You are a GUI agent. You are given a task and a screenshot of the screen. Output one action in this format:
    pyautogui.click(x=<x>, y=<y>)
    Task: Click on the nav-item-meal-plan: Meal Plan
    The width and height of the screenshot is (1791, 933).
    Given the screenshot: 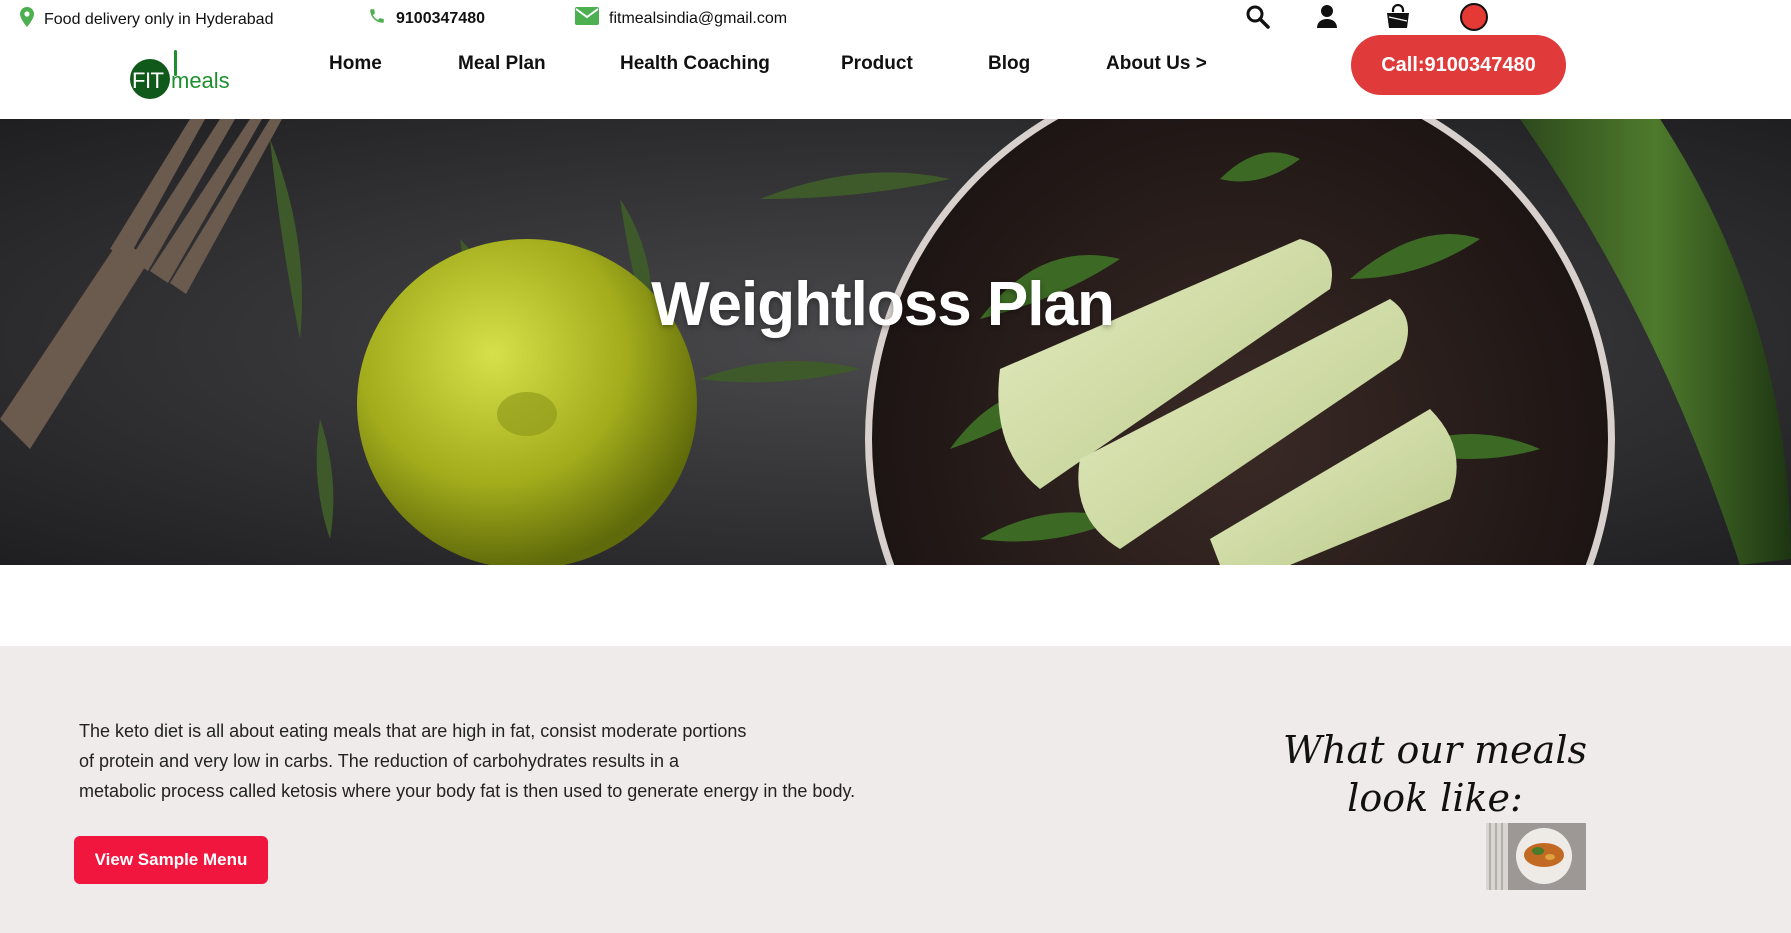 What is the action you would take?
    pyautogui.click(x=502, y=64)
    